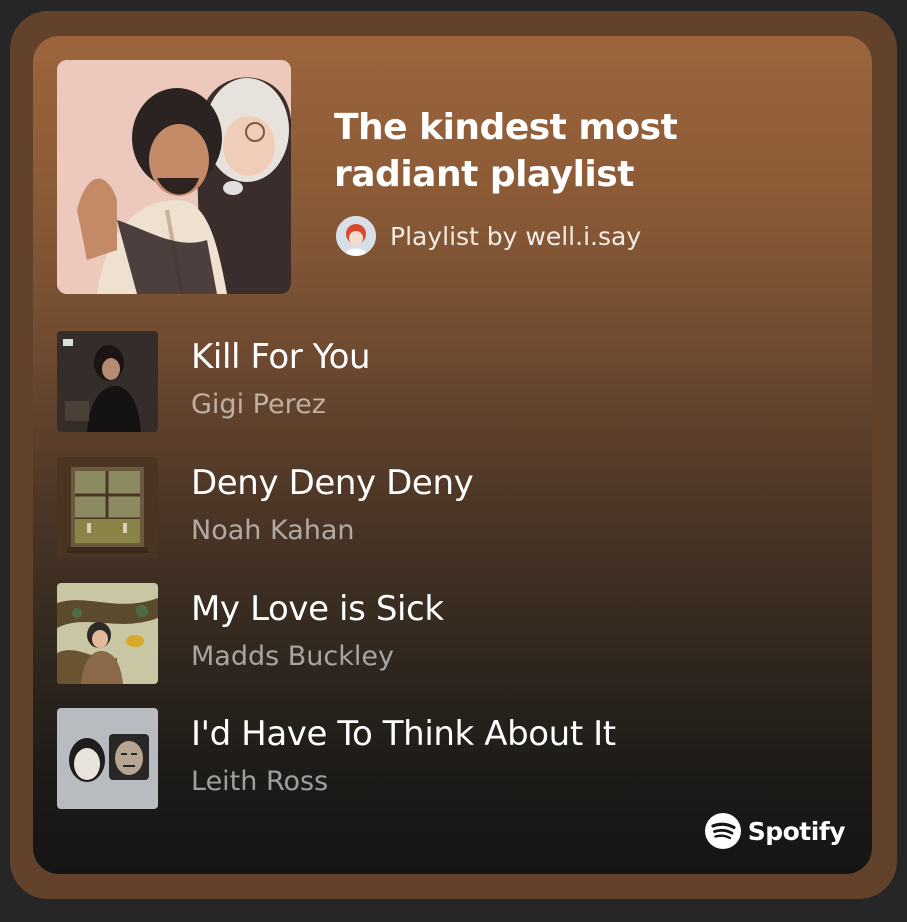 This screenshot has width=907, height=922. I want to click on album-art-kill-for-you, so click(107, 381).